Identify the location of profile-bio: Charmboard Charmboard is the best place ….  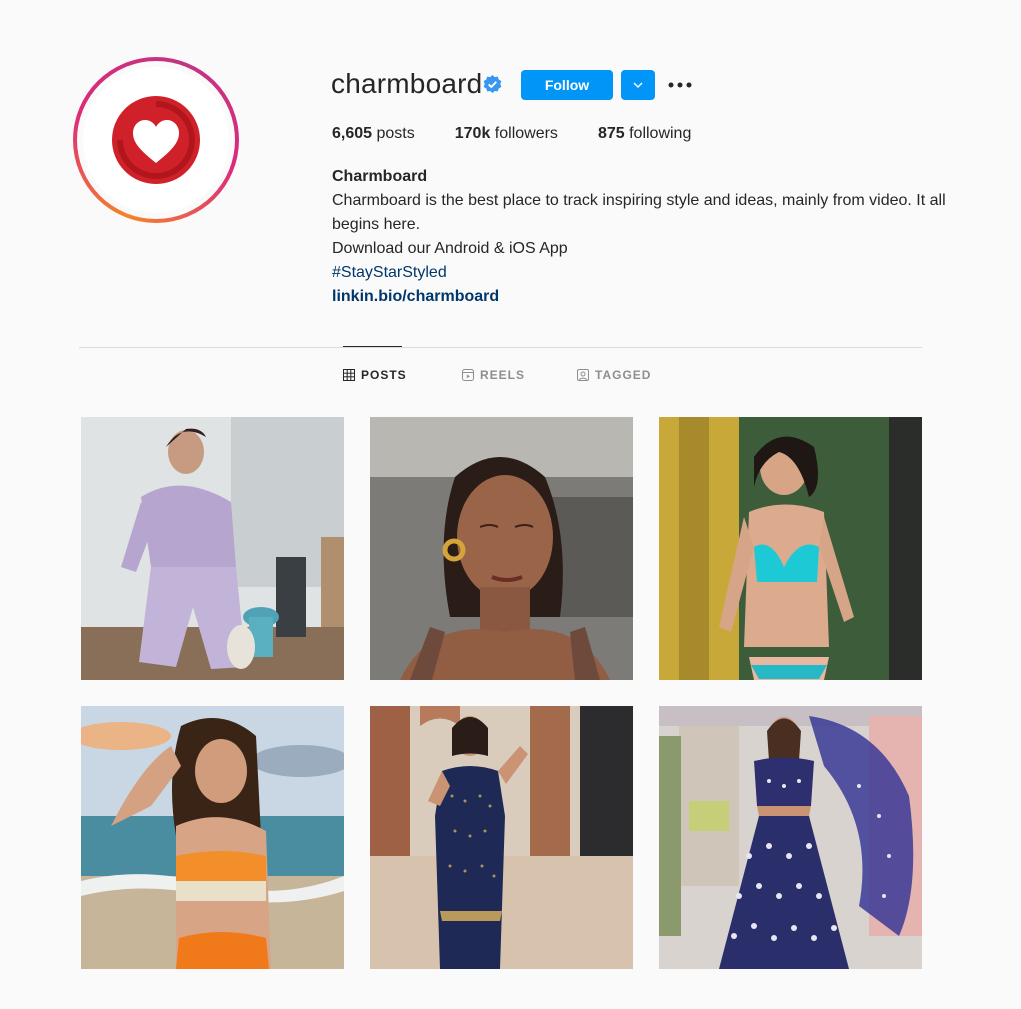
(642, 237).